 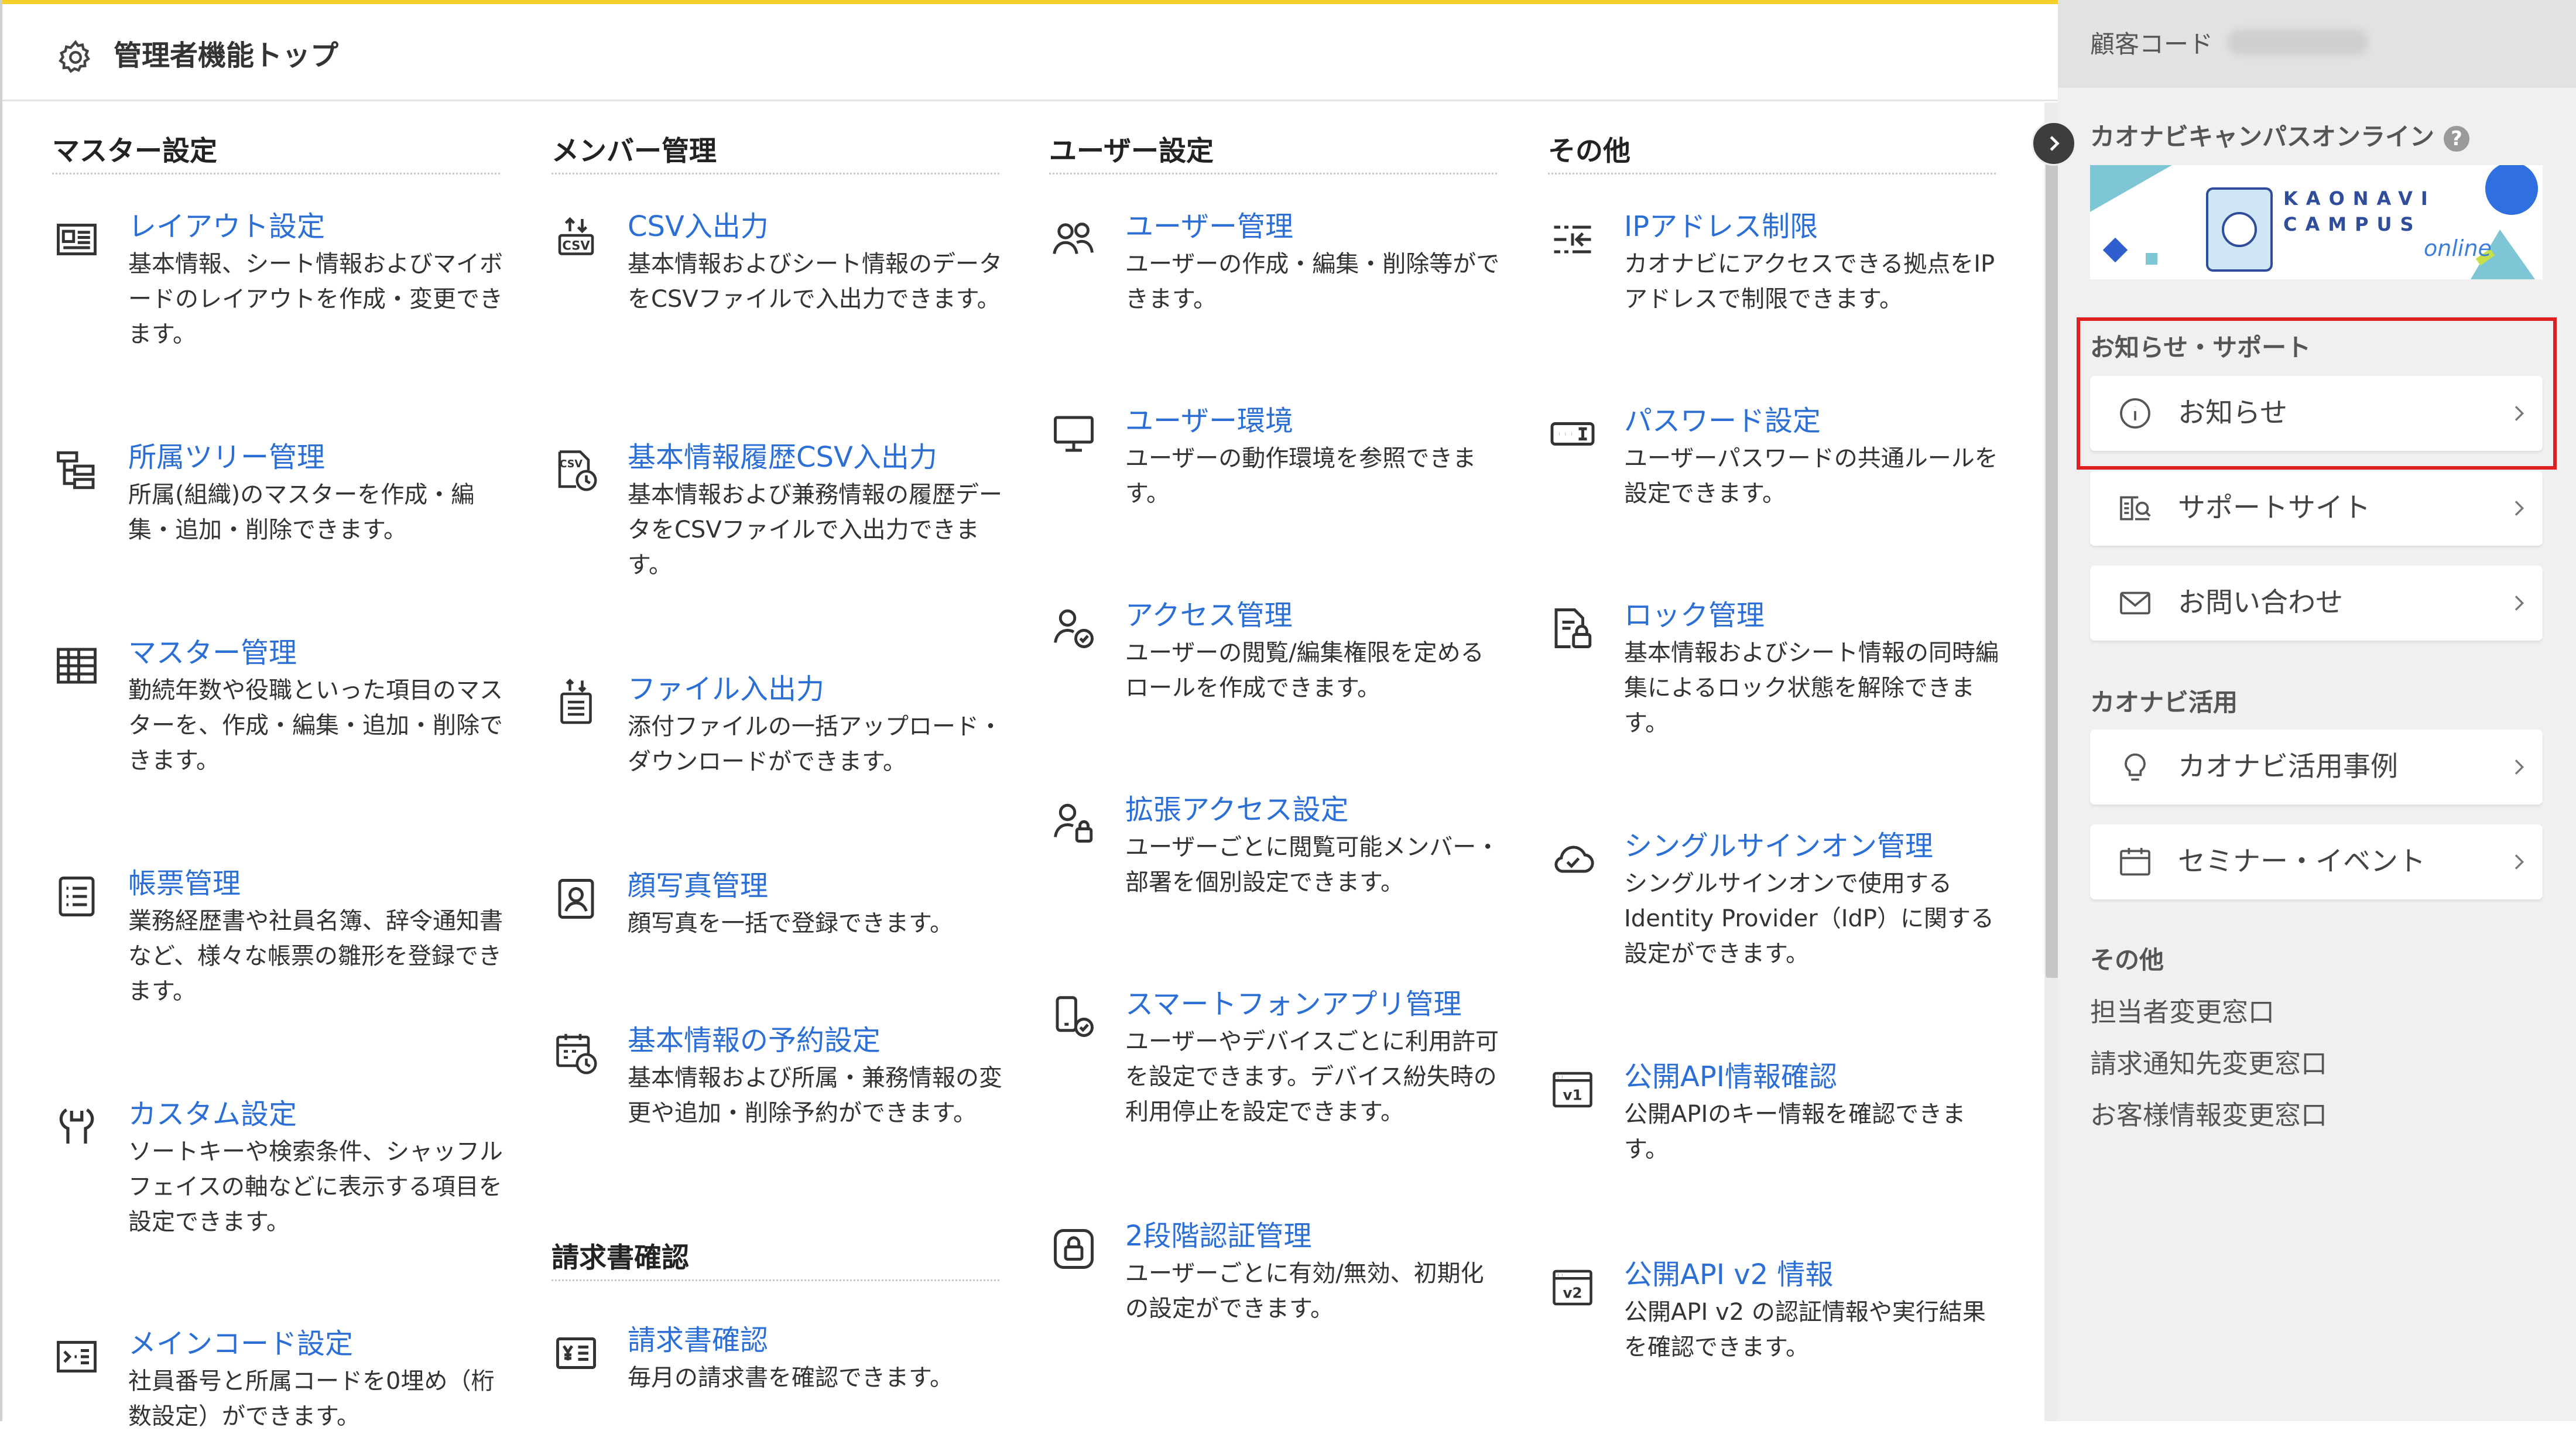 I want to click on mail-icon, so click(x=2135, y=603).